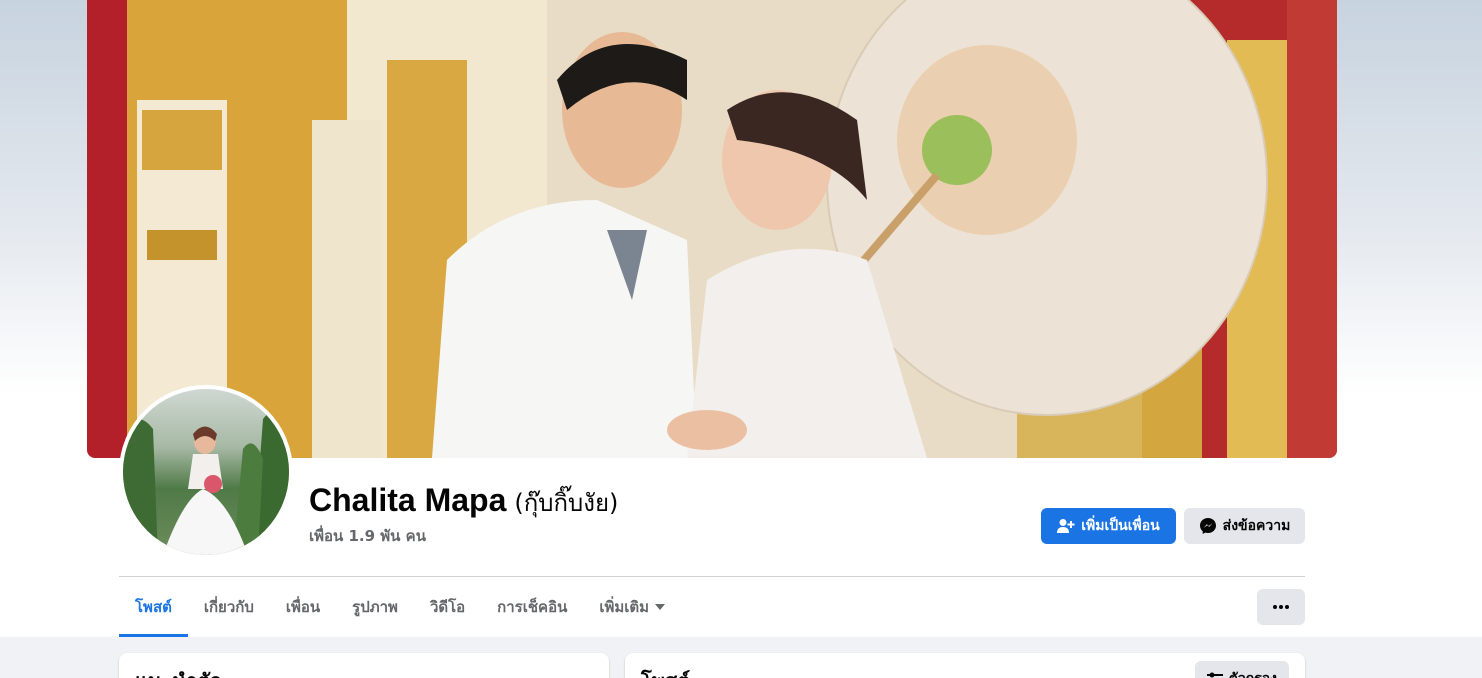 The image size is (1482, 678). I want to click on tab-about-label: เกี่ยวกับ, so click(228, 607).